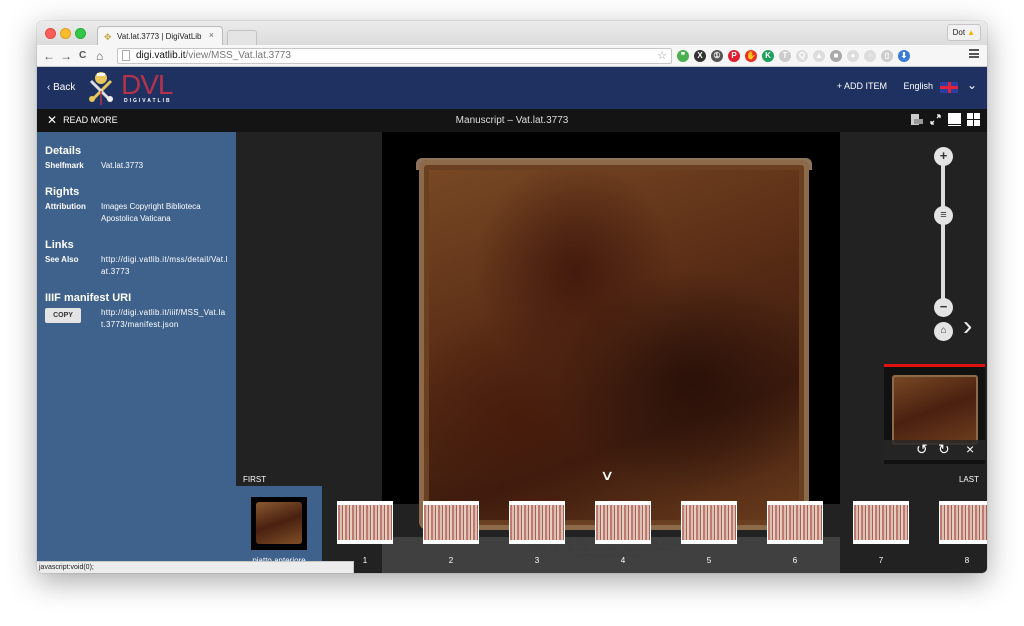 This screenshot has height=626, width=1024. I want to click on thumbnail-selected: piatto anteriore, so click(279, 529).